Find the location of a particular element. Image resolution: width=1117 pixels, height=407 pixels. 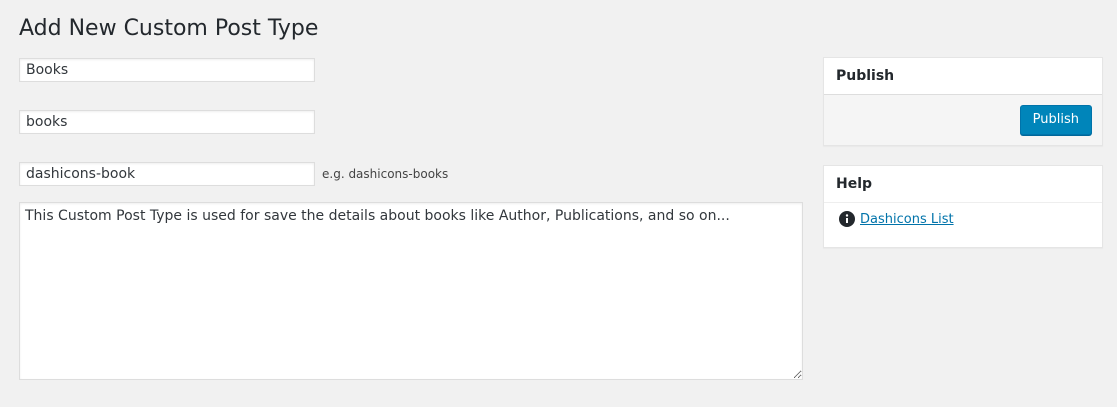

post-type-slug-input is located at coordinates (167, 122).